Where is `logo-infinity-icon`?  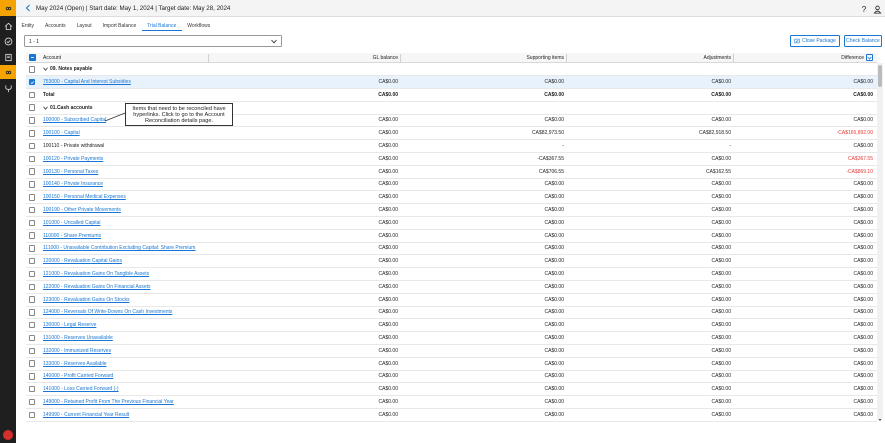 logo-infinity-icon is located at coordinates (8, 8).